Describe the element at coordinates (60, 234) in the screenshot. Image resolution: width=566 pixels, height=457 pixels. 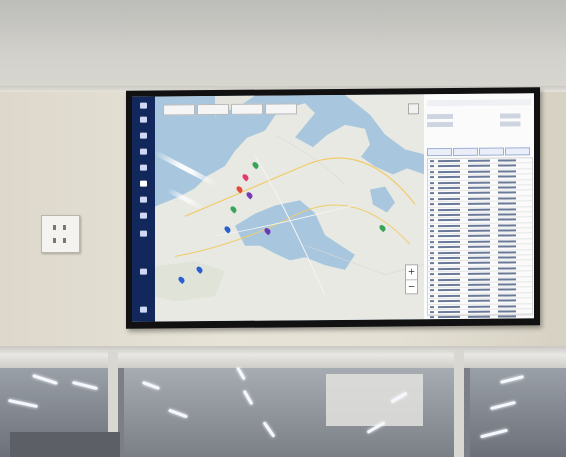
I see `wall-outlet` at that location.